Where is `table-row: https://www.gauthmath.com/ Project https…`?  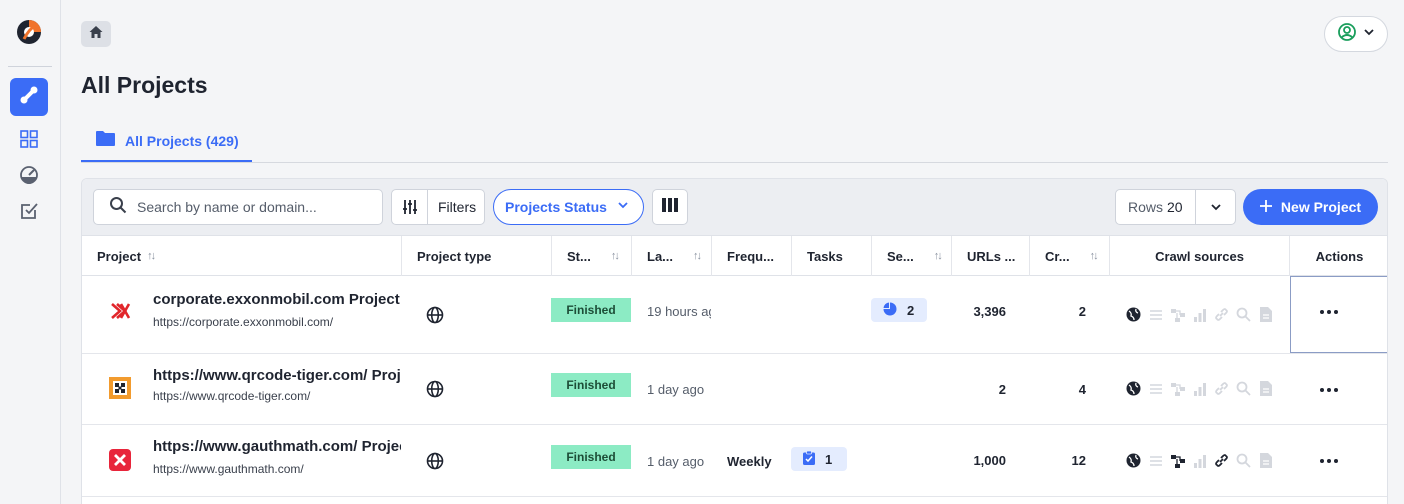
table-row: https://www.gauthmath.com/ Project https… is located at coordinates (734, 461).